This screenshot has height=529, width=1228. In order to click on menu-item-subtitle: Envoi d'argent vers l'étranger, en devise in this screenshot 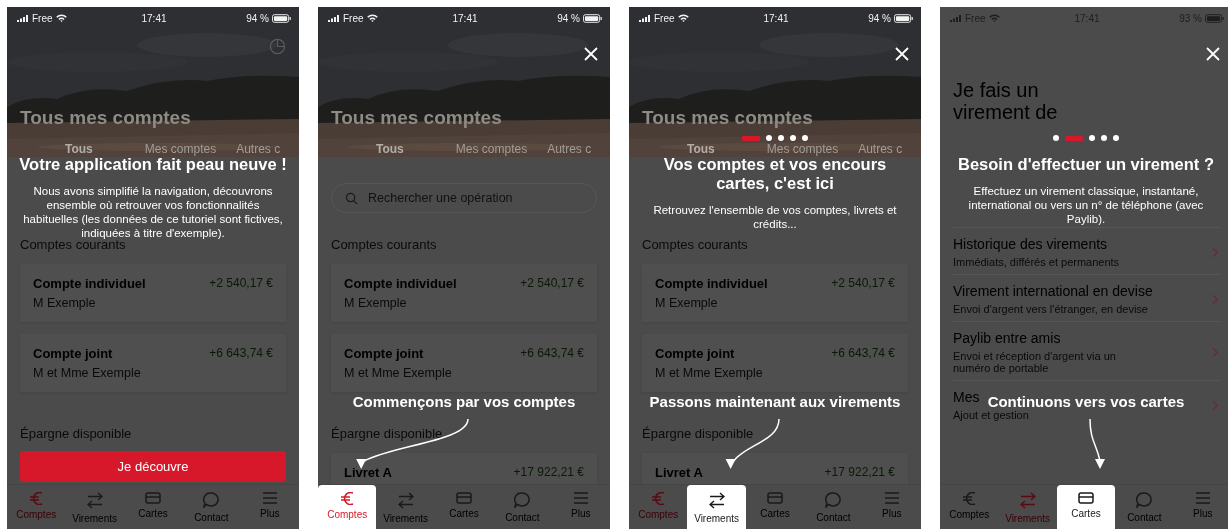, I will do `click(1051, 309)`.